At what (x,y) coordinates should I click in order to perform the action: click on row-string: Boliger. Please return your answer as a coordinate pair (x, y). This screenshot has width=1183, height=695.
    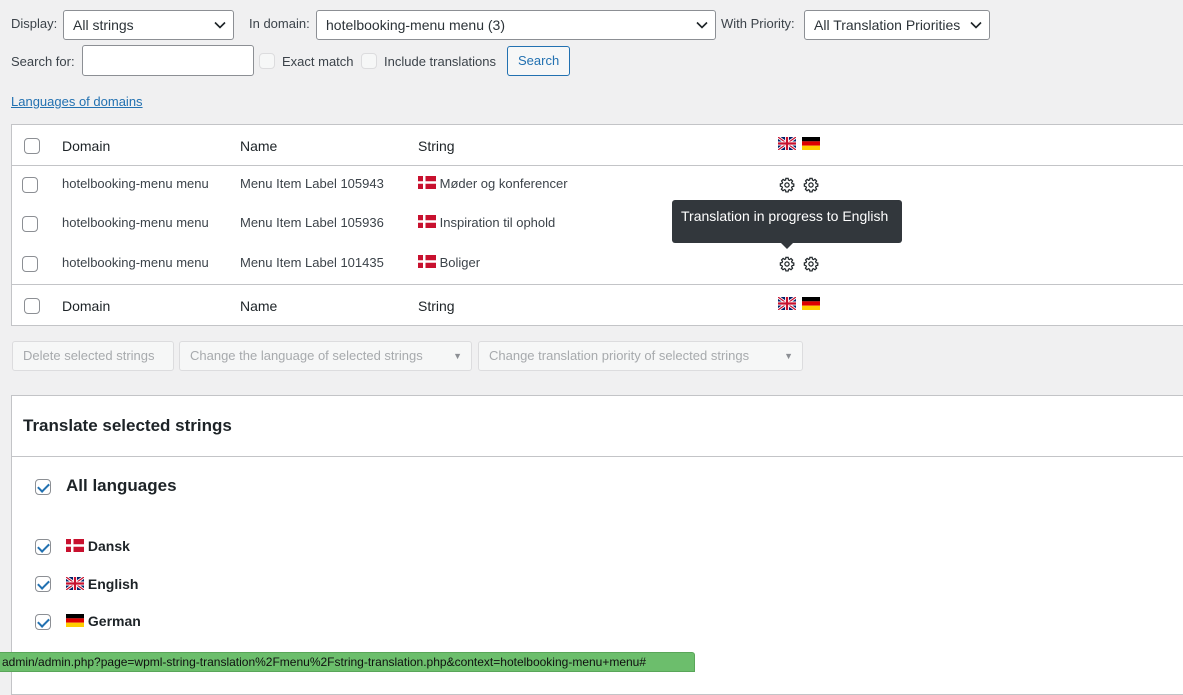
    Looking at the image, I should click on (449, 262).